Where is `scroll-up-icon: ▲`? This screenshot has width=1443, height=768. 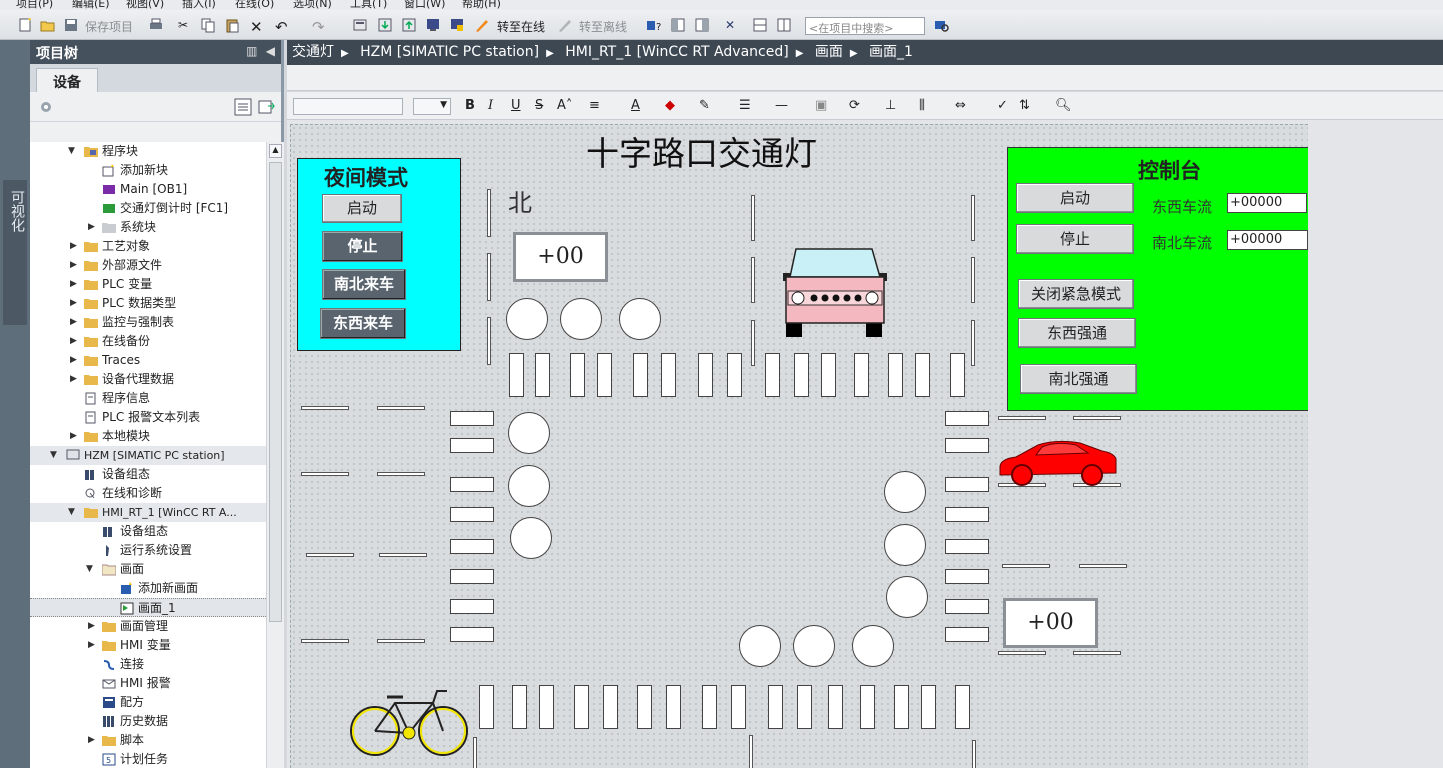
scroll-up-icon: ▲ is located at coordinates (275, 151).